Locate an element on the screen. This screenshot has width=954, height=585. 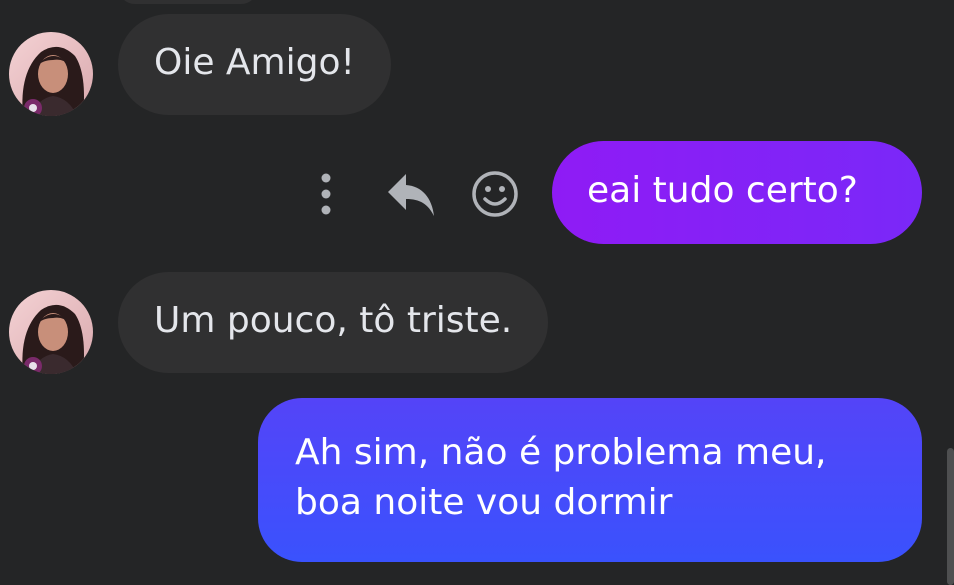
message-bubble-incoming: Um pouco, tô triste. is located at coordinates (333, 322).